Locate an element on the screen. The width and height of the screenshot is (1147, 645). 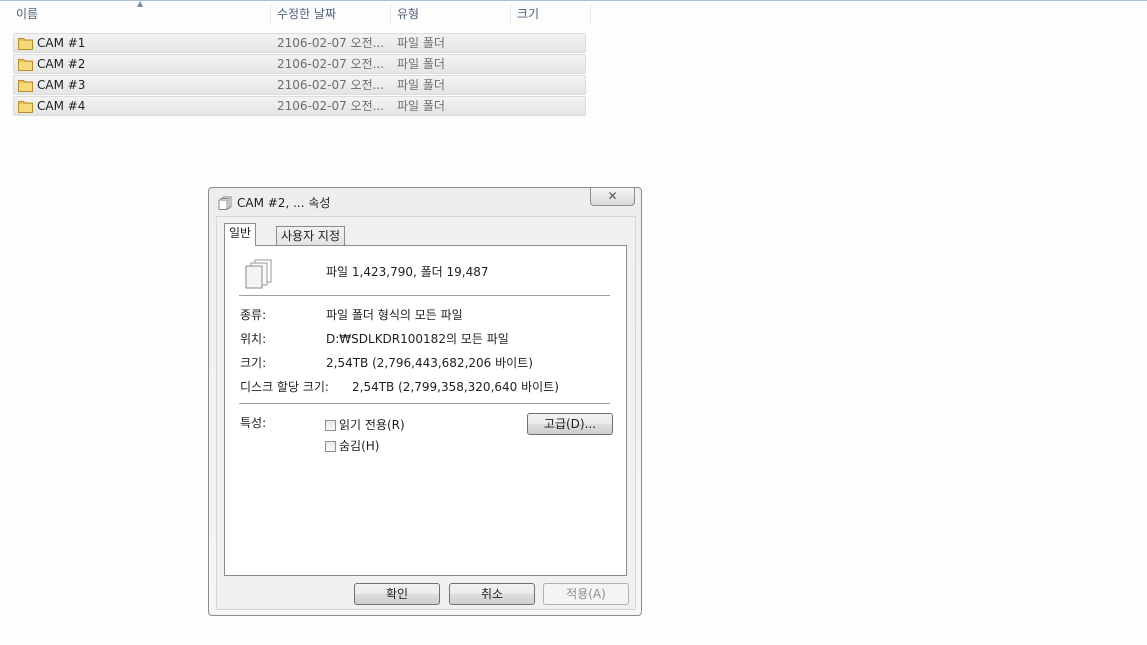
column-date: 수정한 날짜 is located at coordinates (330, 13).